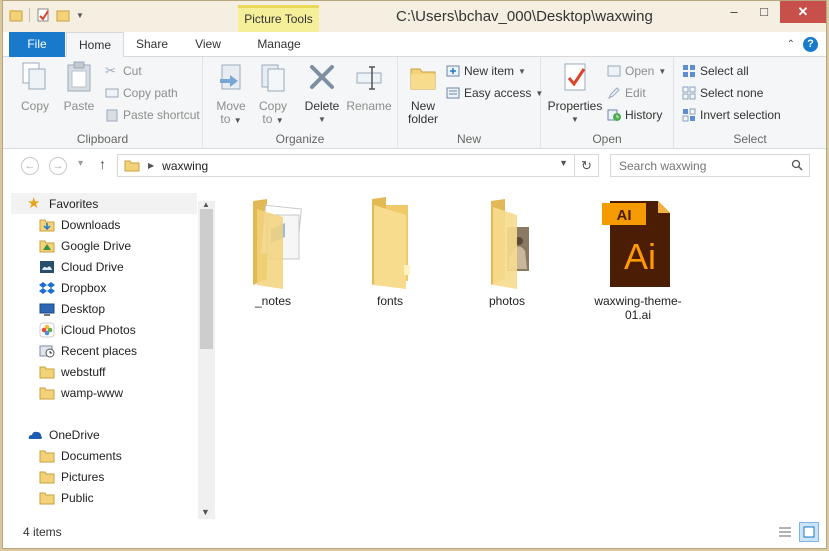 The image size is (829, 551). I want to click on minimize-button: –, so click(734, 12).